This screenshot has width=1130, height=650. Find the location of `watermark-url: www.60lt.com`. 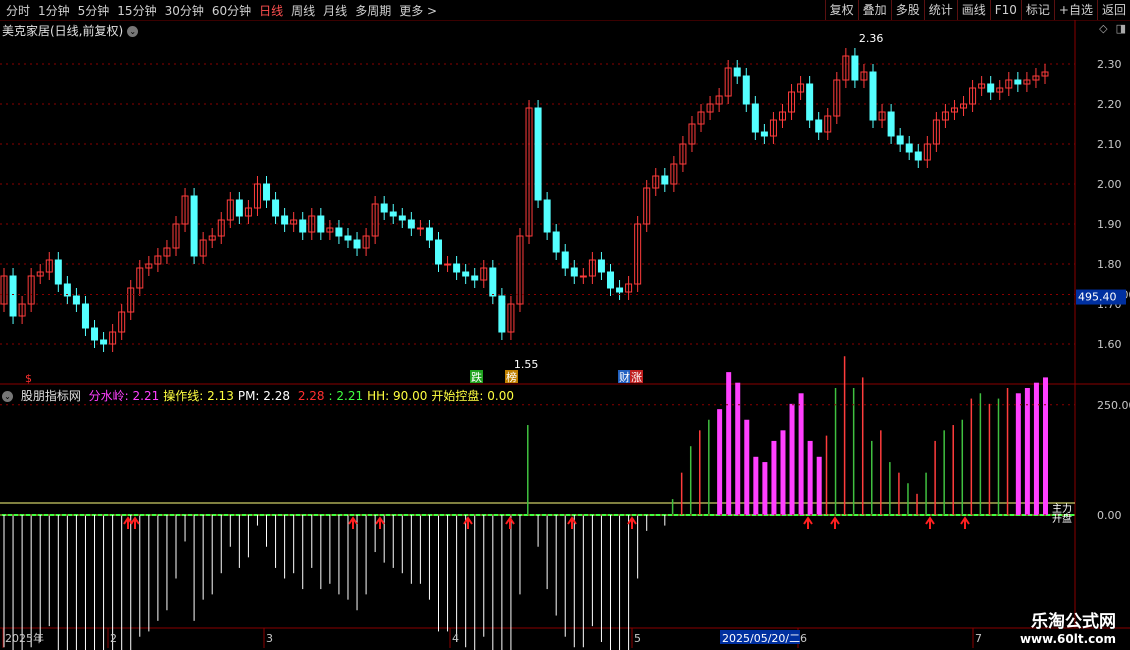

watermark-url: www.60lt.com is located at coordinates (1067, 639).